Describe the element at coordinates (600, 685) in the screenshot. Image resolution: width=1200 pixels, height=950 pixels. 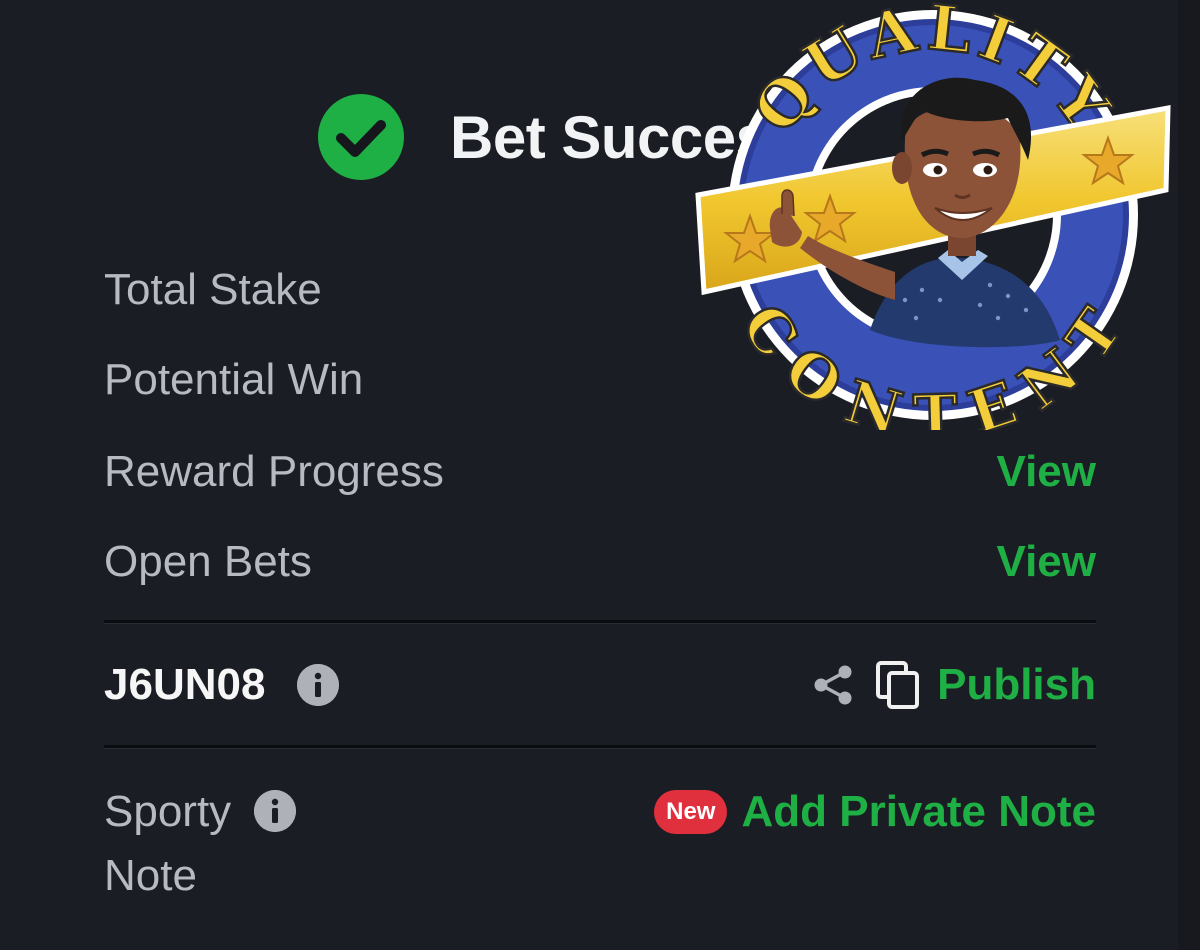
I see `booking-code-row: J6UN08 Publish` at that location.